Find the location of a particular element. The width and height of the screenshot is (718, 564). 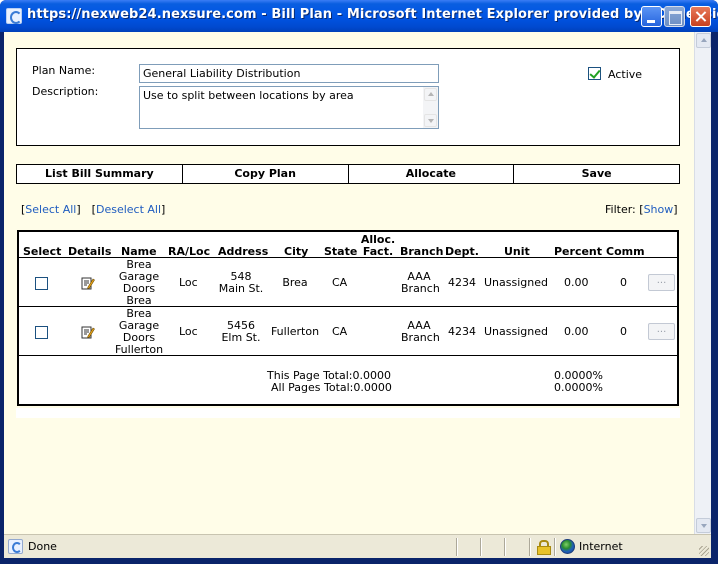

page-status-icon is located at coordinates (15, 546).